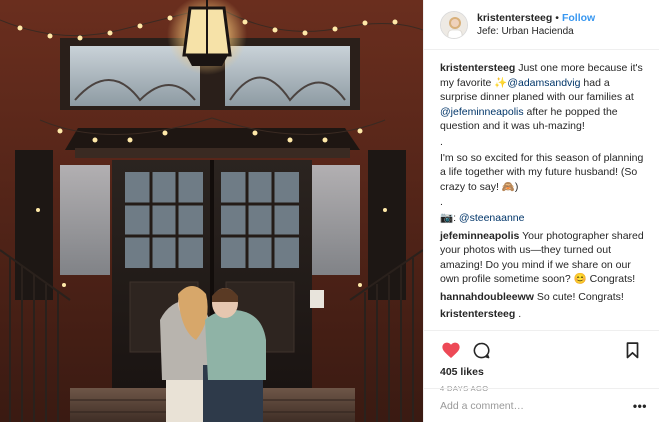 Image resolution: width=659 pixels, height=422 pixels. I want to click on camera-icon: 📷, so click(447, 218).